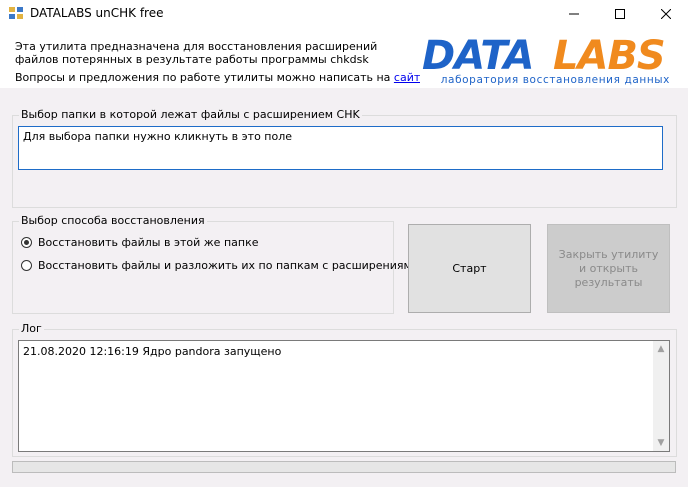  I want to click on minimize-button, so click(574, 13).